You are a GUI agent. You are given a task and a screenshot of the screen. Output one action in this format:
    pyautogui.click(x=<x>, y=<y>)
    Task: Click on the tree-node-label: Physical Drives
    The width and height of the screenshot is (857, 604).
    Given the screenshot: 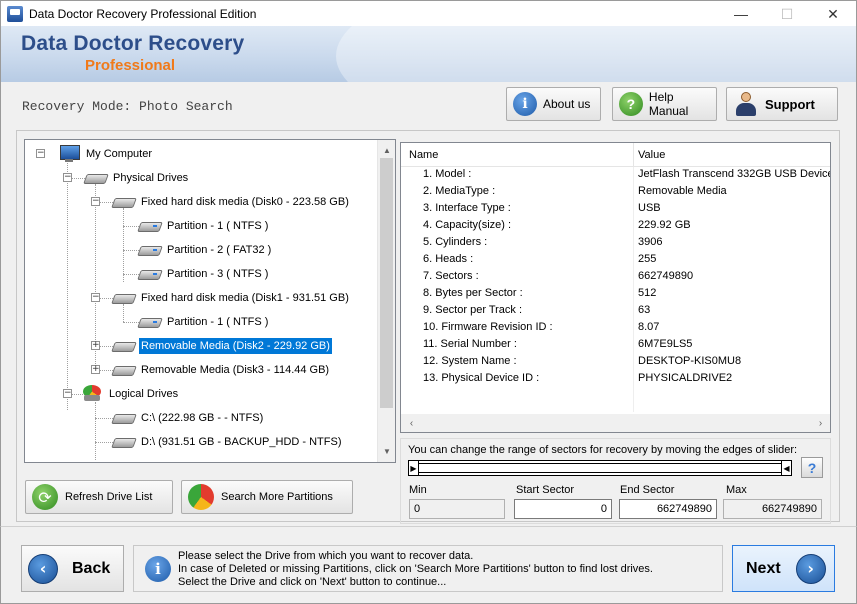 What is the action you would take?
    pyautogui.click(x=151, y=178)
    